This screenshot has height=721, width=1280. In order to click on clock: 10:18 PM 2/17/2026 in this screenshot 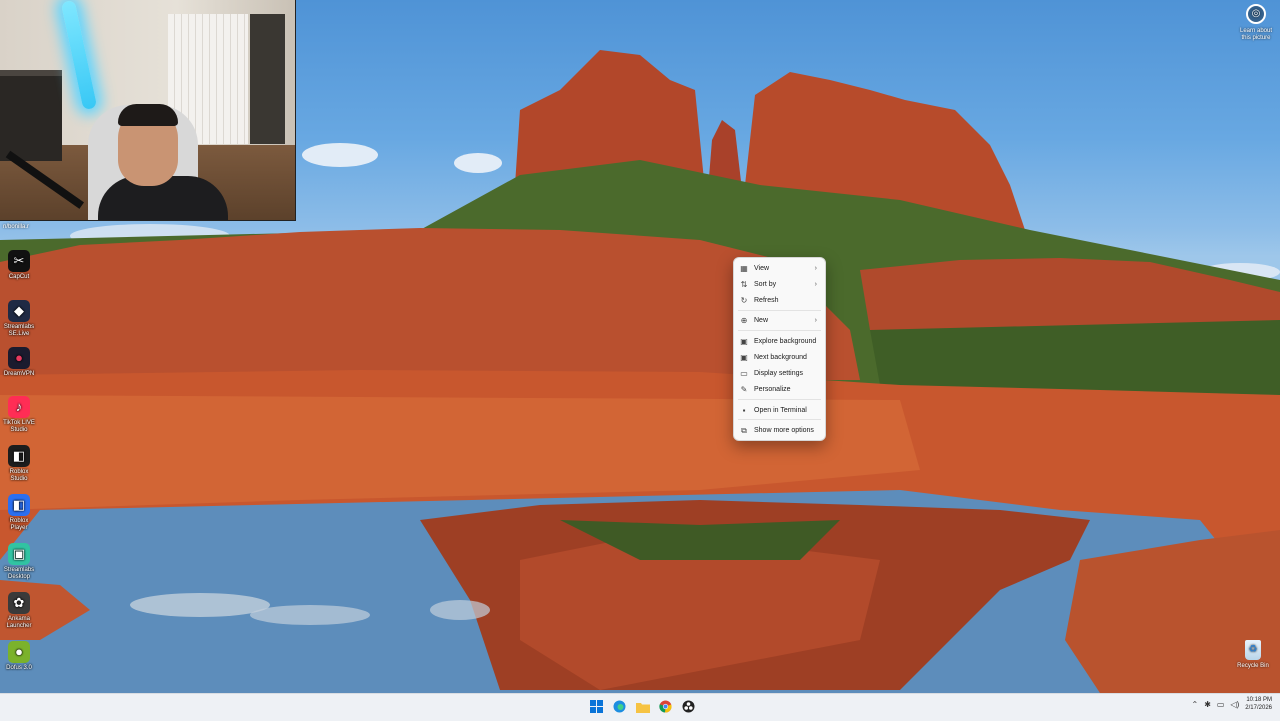, I will do `click(1258, 704)`.